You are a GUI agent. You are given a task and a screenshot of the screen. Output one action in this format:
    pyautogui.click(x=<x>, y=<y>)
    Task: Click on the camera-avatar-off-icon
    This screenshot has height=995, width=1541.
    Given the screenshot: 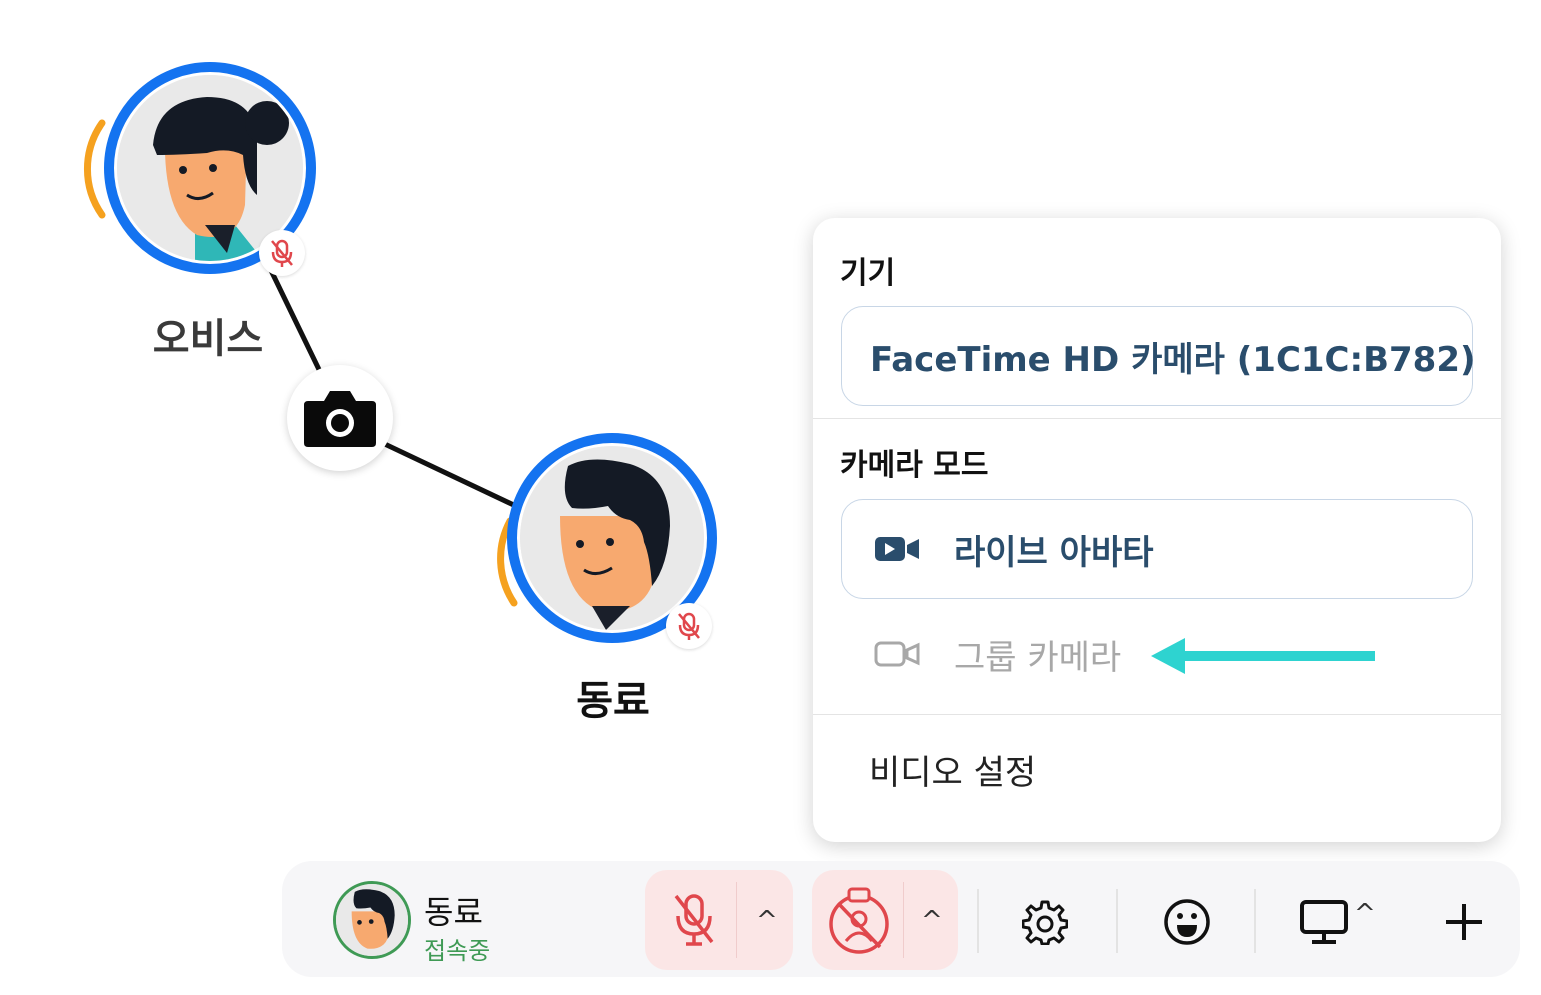 What is the action you would take?
    pyautogui.click(x=859, y=920)
    